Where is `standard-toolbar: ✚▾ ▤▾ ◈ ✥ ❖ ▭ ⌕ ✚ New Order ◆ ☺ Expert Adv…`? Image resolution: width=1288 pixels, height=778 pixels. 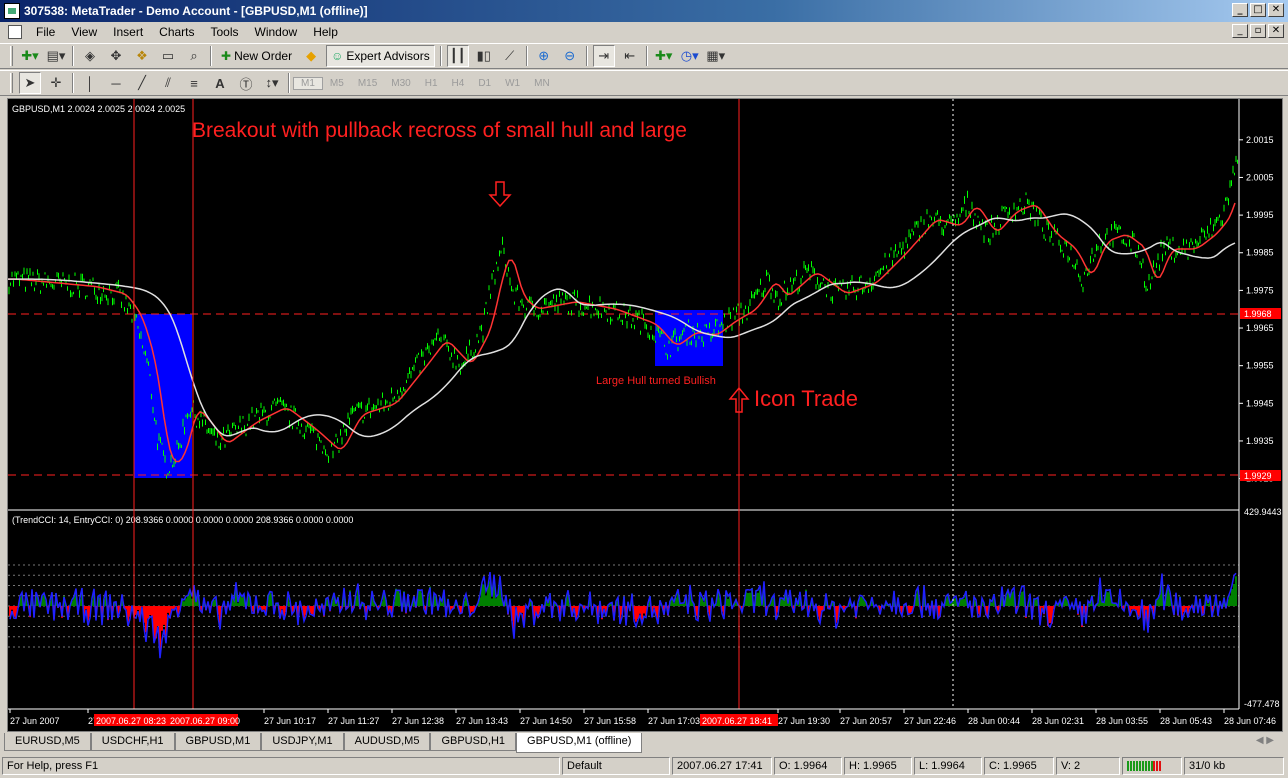 standard-toolbar: ✚▾ ▤▾ ◈ ✥ ❖ ▭ ⌕ ✚ New Order ◆ ☺ Expert Adv… is located at coordinates (644, 56).